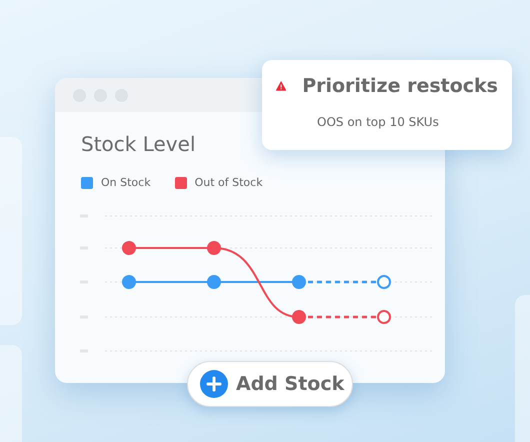 This screenshot has height=442, width=530. Describe the element at coordinates (228, 183) in the screenshot. I see `legend-label: Out of Stock` at that location.